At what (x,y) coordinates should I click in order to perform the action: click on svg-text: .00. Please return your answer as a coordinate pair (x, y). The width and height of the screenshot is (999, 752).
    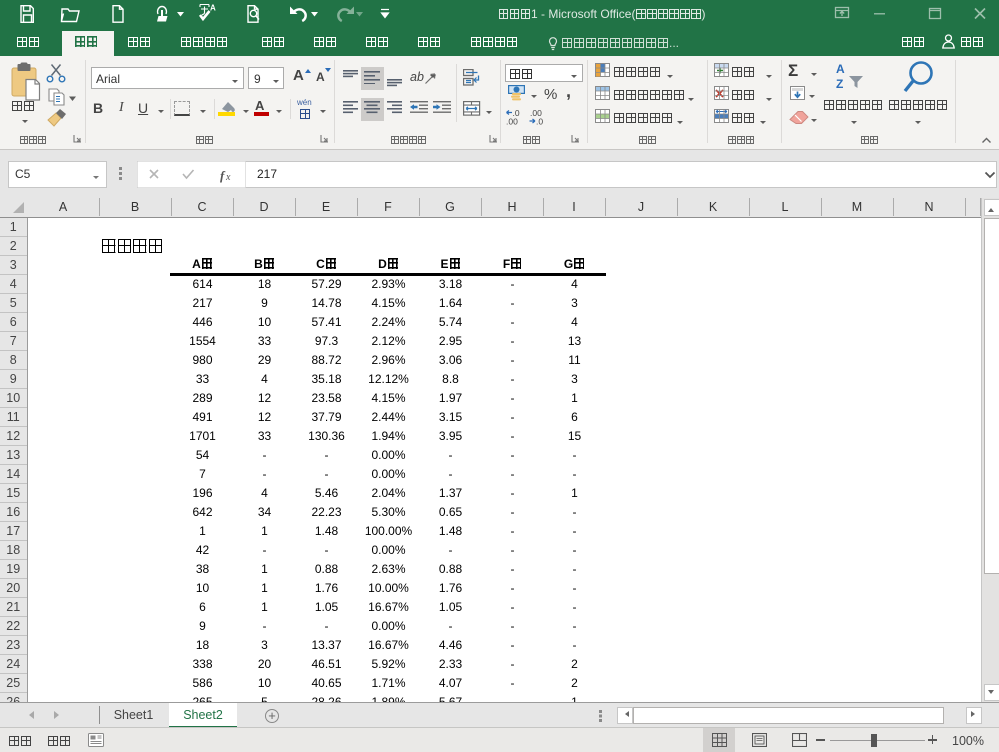
    Looking at the image, I should click on (512, 121).